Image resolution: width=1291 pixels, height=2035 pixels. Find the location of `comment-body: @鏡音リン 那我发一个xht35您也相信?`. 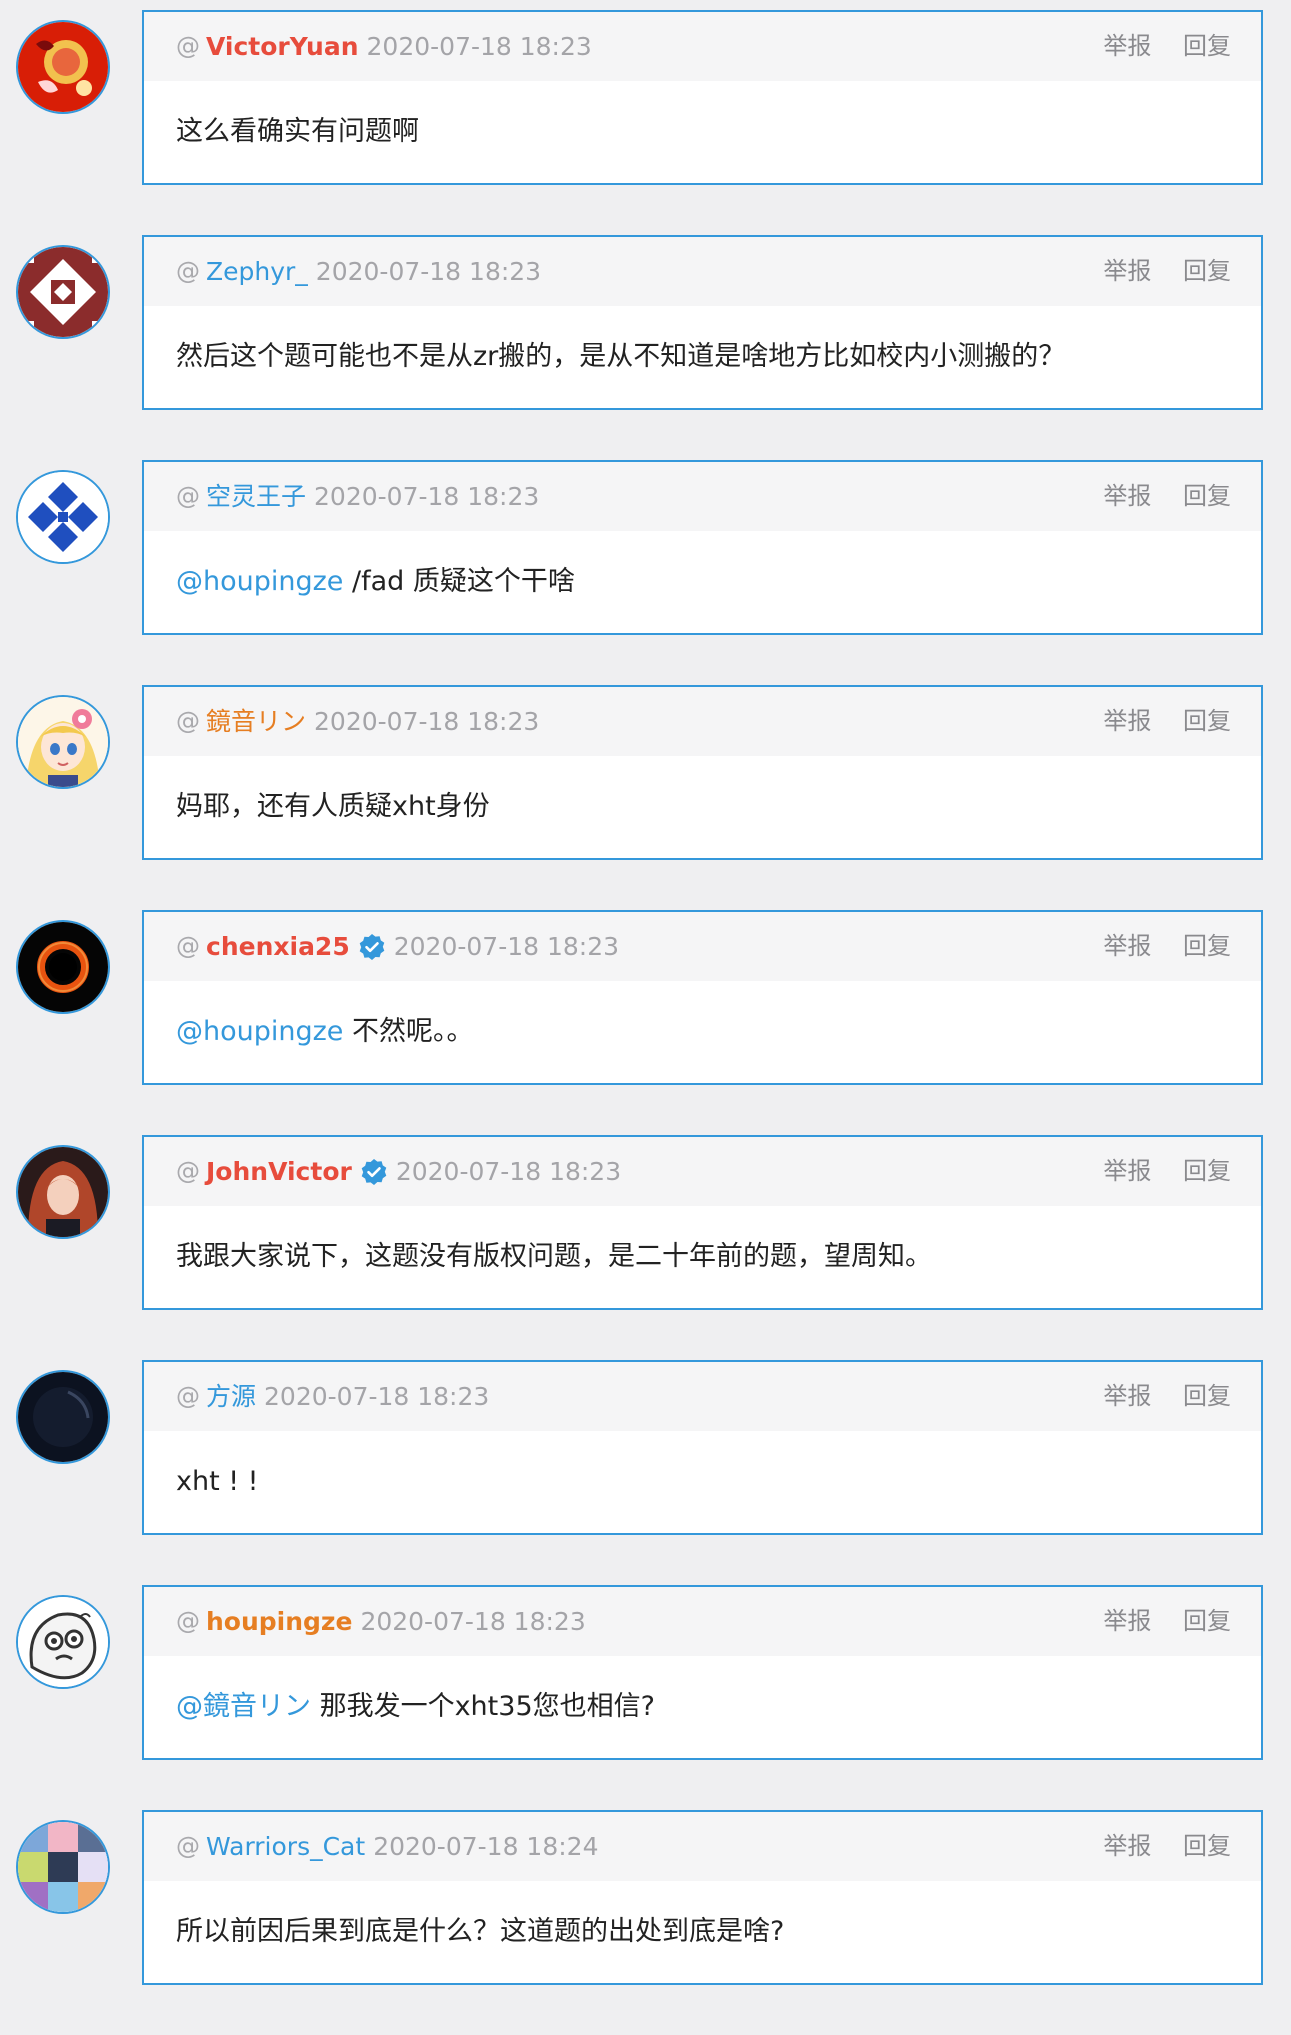

comment-body: @鏡音リン 那我发一个xht35您也相信? is located at coordinates (415, 1707).